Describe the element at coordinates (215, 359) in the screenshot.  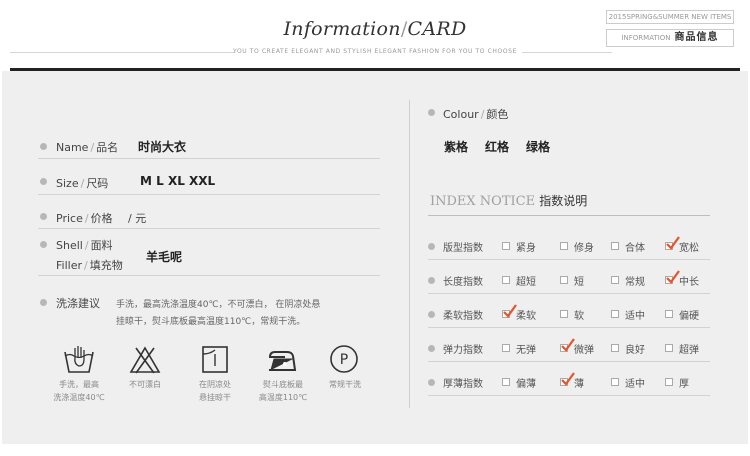
I see `line-dry-icon` at that location.